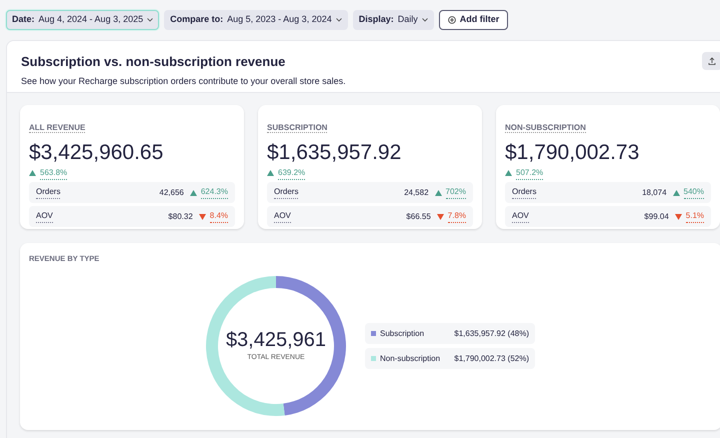 The height and width of the screenshot is (438, 720). Describe the element at coordinates (456, 192) in the screenshot. I see `change-value: 702%` at that location.